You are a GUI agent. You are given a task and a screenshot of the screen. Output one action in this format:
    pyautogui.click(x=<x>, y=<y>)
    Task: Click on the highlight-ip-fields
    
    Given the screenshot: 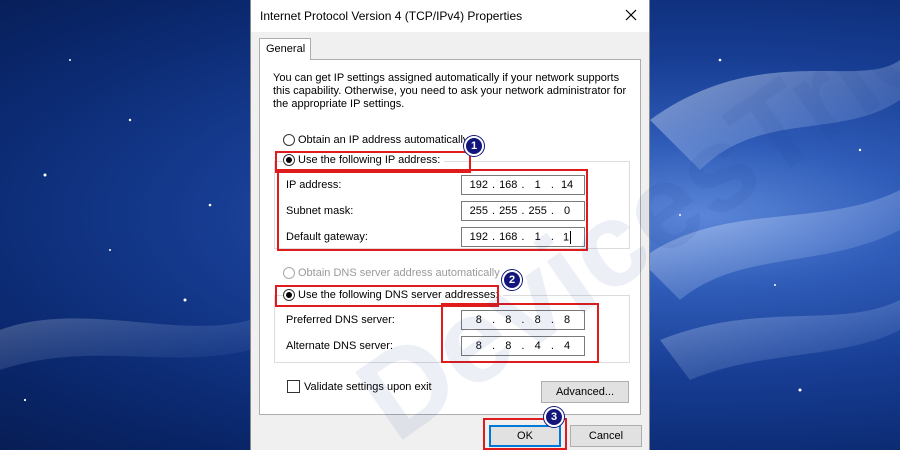 What is the action you would take?
    pyautogui.click(x=432, y=210)
    